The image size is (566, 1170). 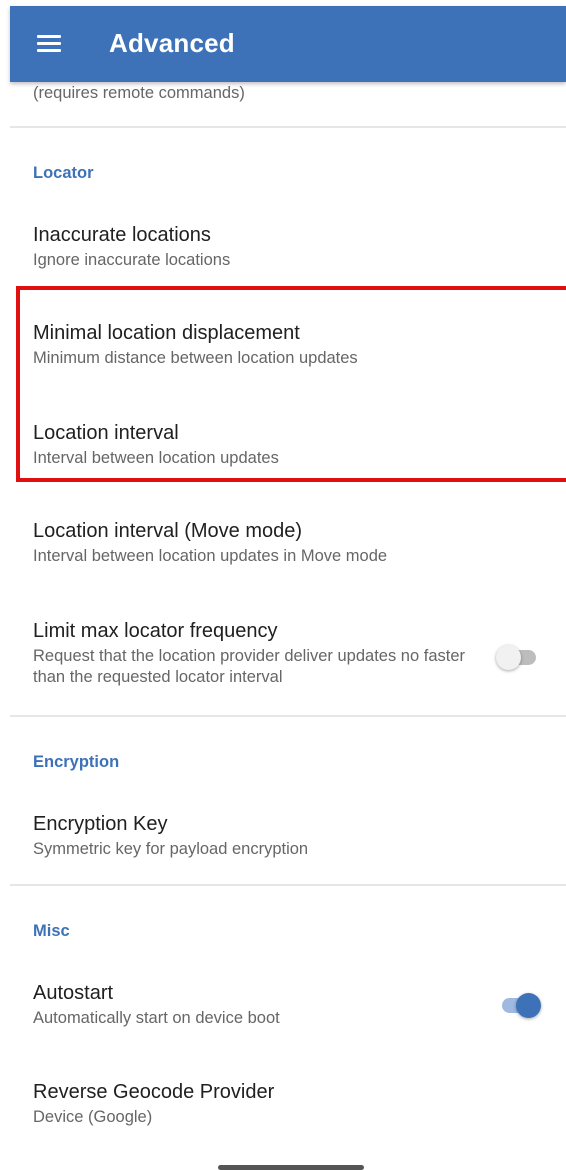 What do you see at coordinates (139, 93) in the screenshot?
I see `scrolled-item-summary: (requires remote commands)` at bounding box center [139, 93].